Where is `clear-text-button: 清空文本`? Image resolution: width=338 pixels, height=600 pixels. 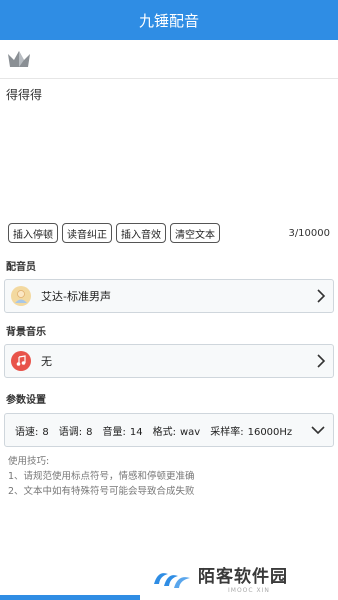
clear-text-button: 清空文本 is located at coordinates (195, 233).